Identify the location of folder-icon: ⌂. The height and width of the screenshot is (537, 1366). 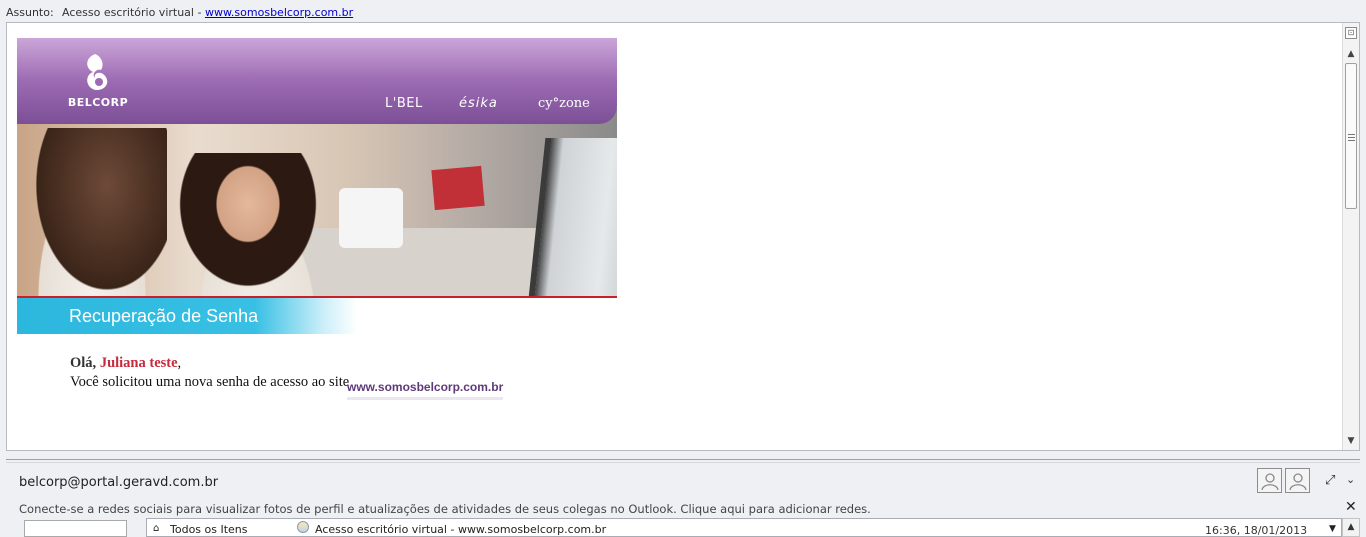
(156, 528).